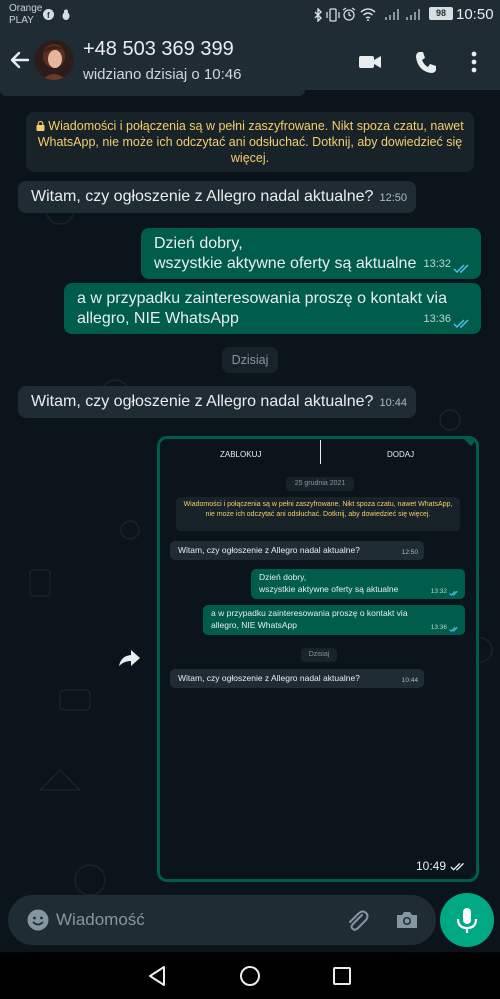  Describe the element at coordinates (370, 62) in the screenshot. I see `video-call-icon` at that location.